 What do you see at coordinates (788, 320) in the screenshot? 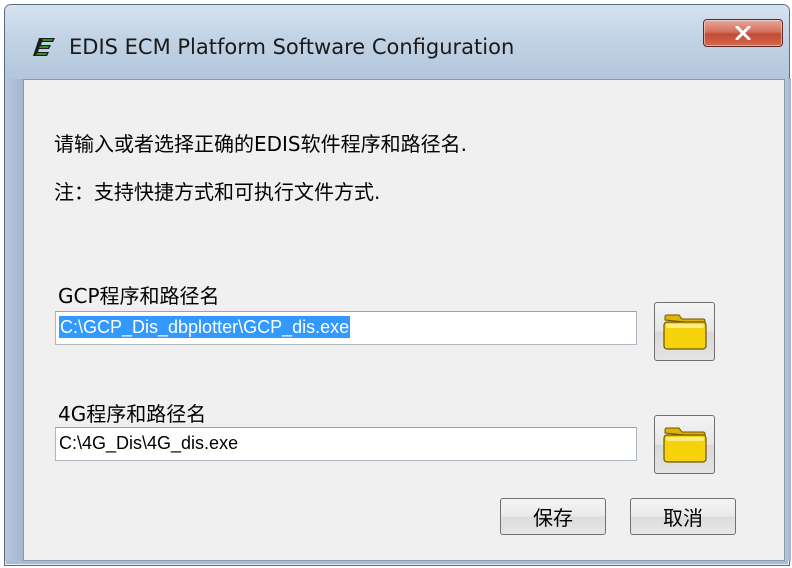
I see `window-right-border` at bounding box center [788, 320].